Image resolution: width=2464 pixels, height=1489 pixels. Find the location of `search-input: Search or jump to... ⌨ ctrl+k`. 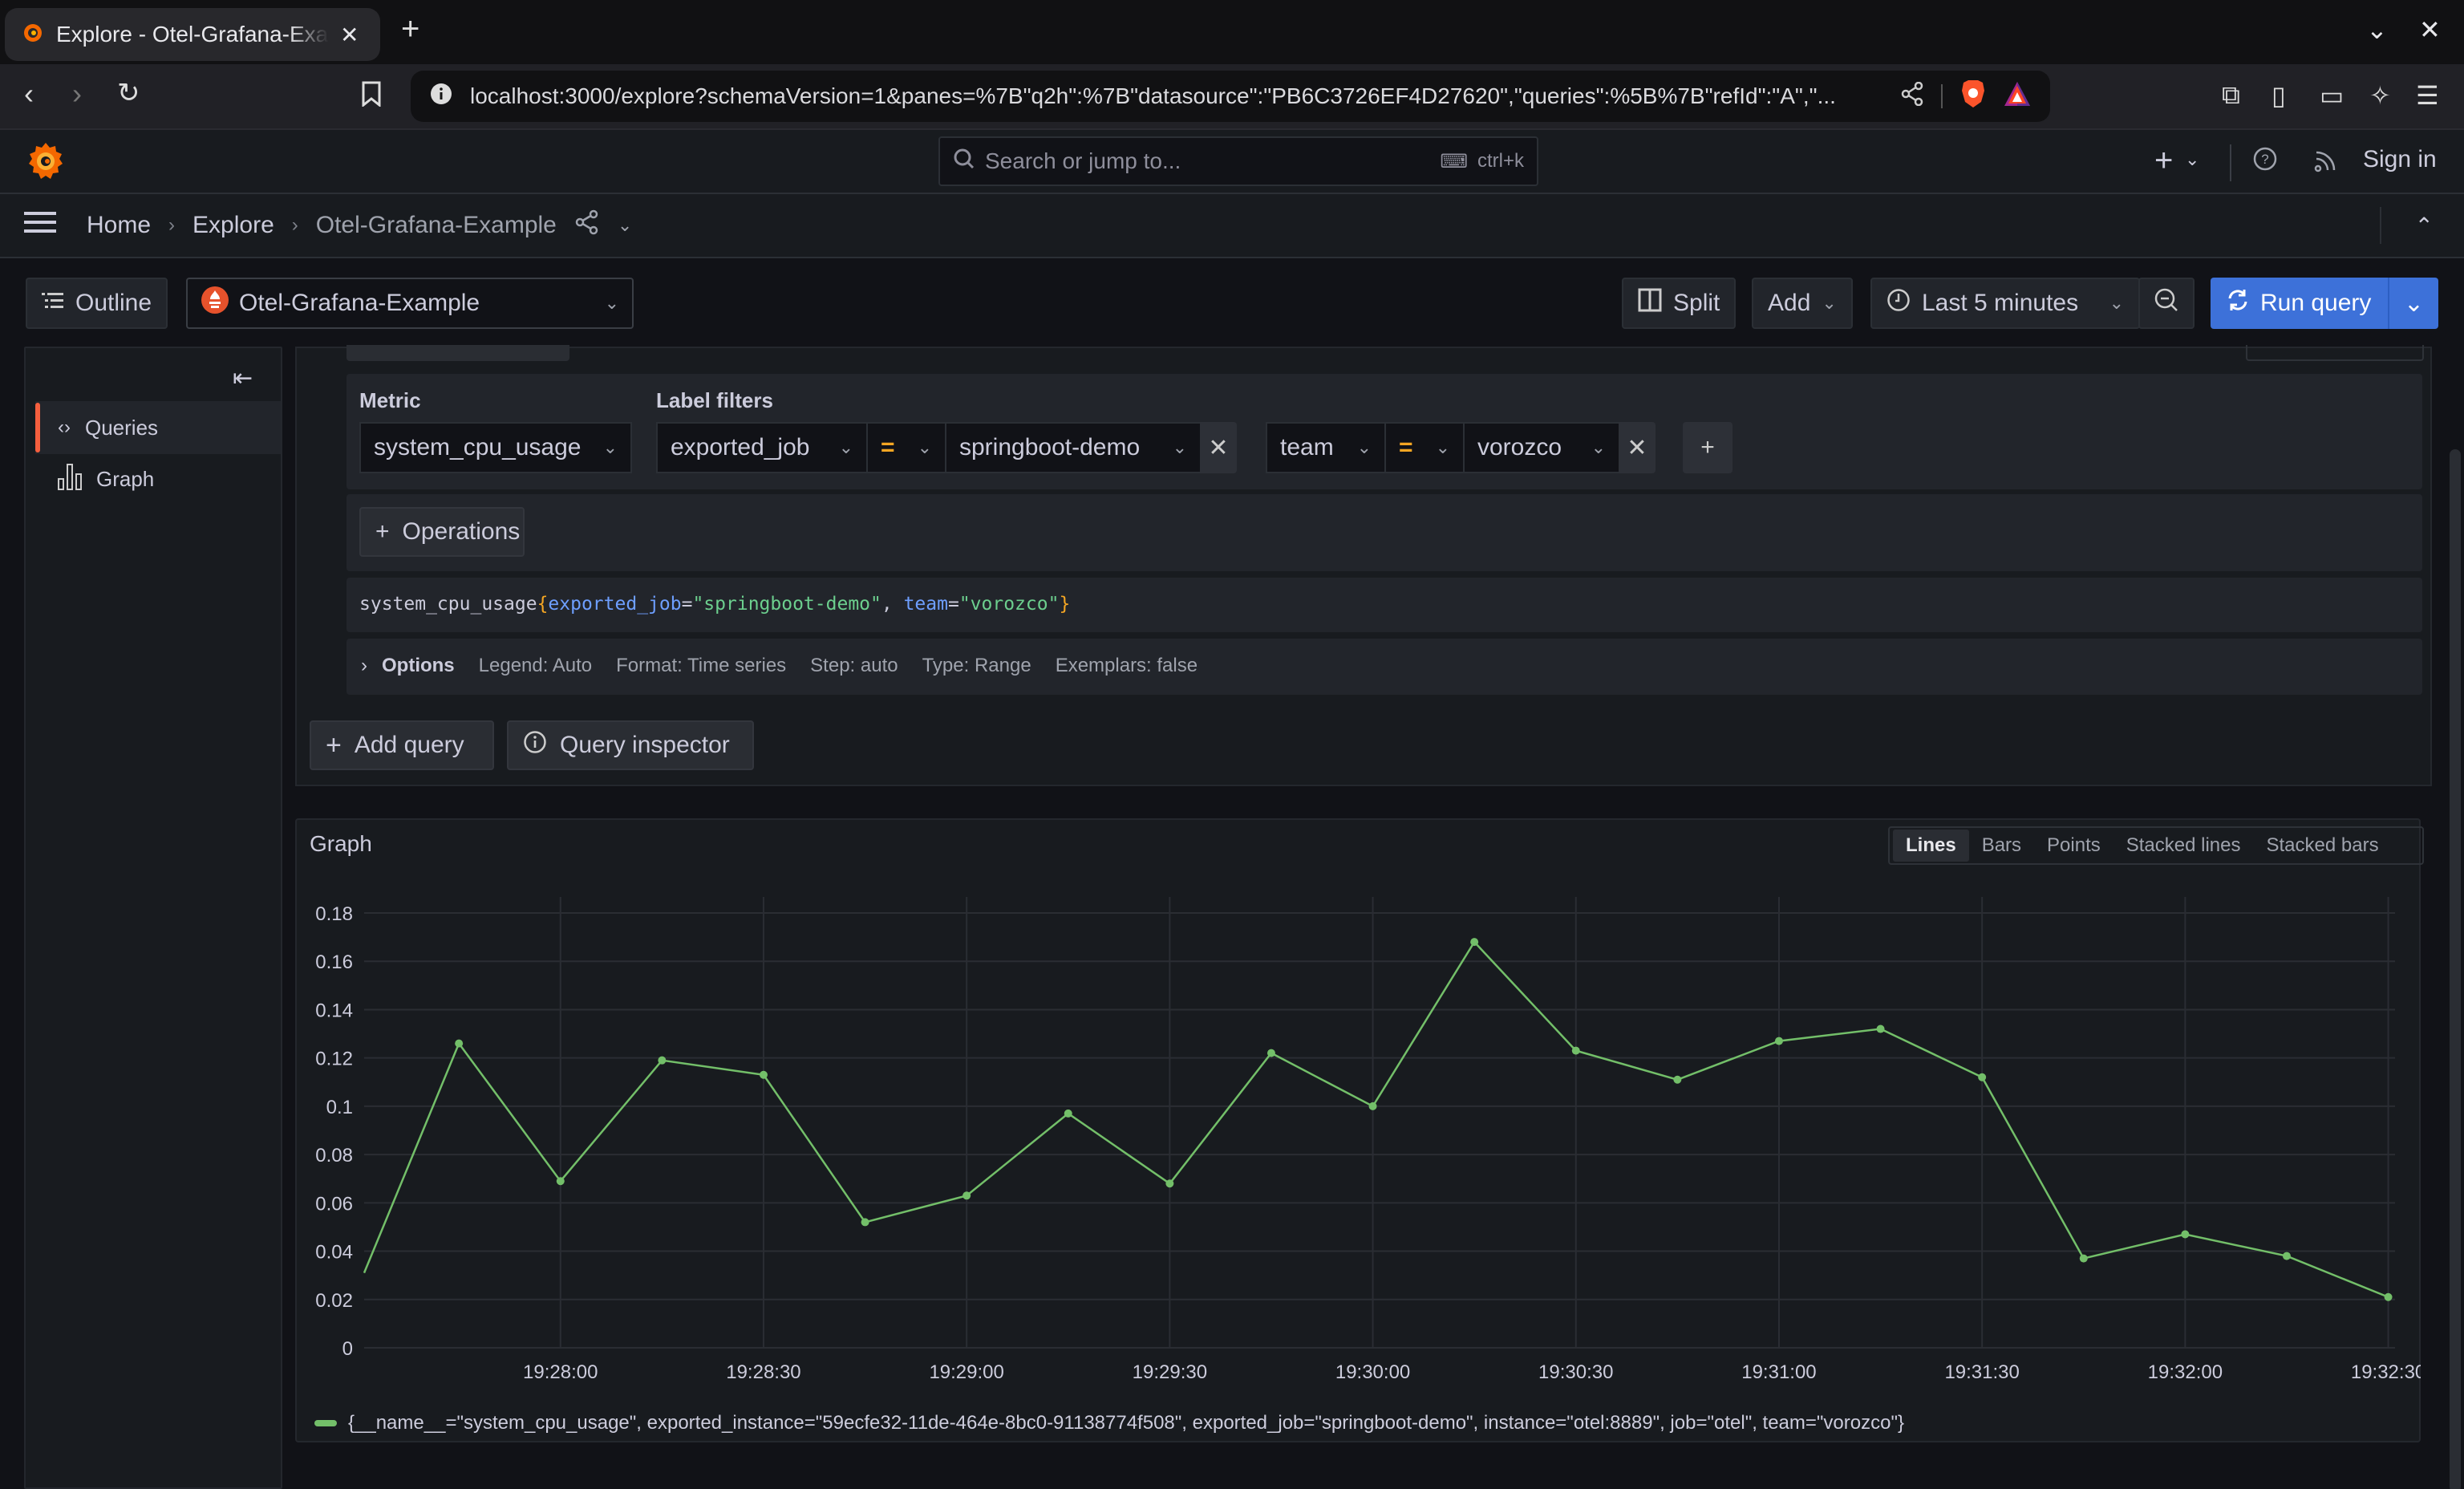

search-input: Search or jump to... ⌨ ctrl+k is located at coordinates (1238, 161).